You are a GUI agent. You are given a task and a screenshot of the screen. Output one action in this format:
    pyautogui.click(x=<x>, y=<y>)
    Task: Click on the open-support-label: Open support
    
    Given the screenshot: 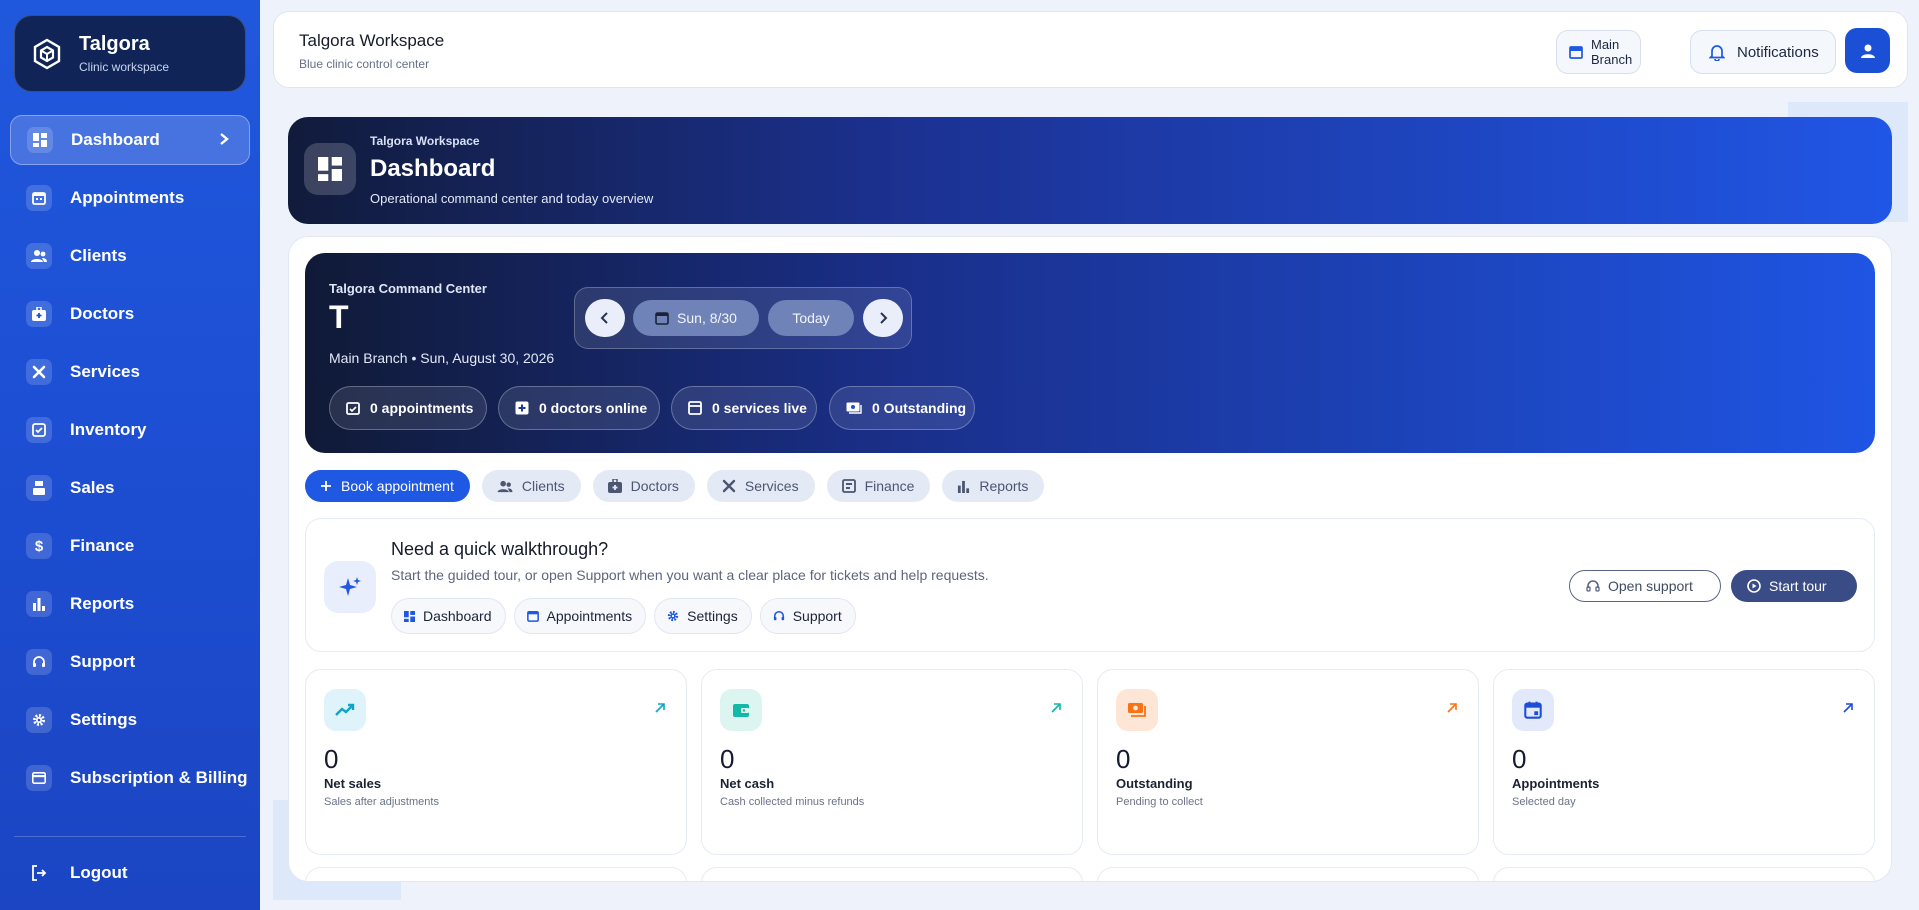 What is the action you would take?
    pyautogui.click(x=1650, y=586)
    